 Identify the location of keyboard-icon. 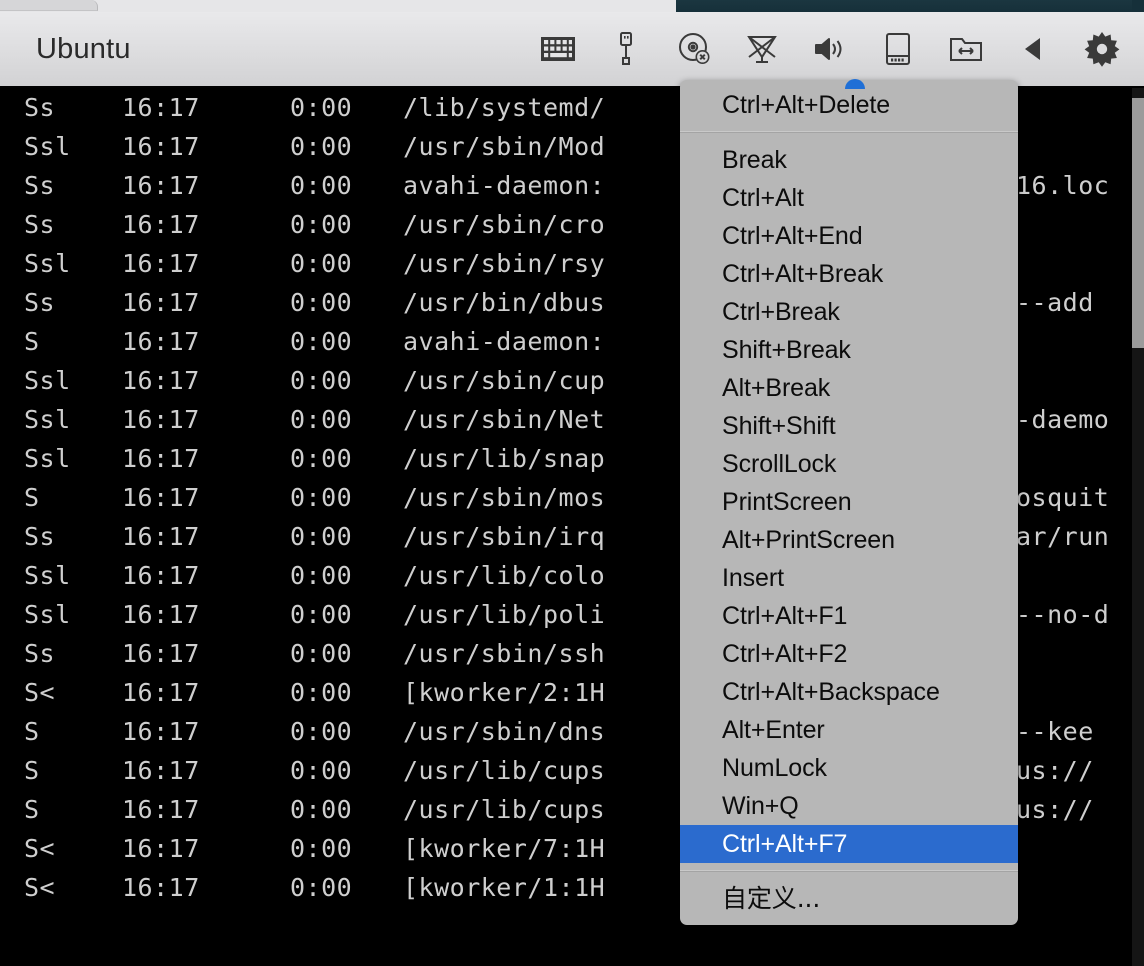
(558, 49).